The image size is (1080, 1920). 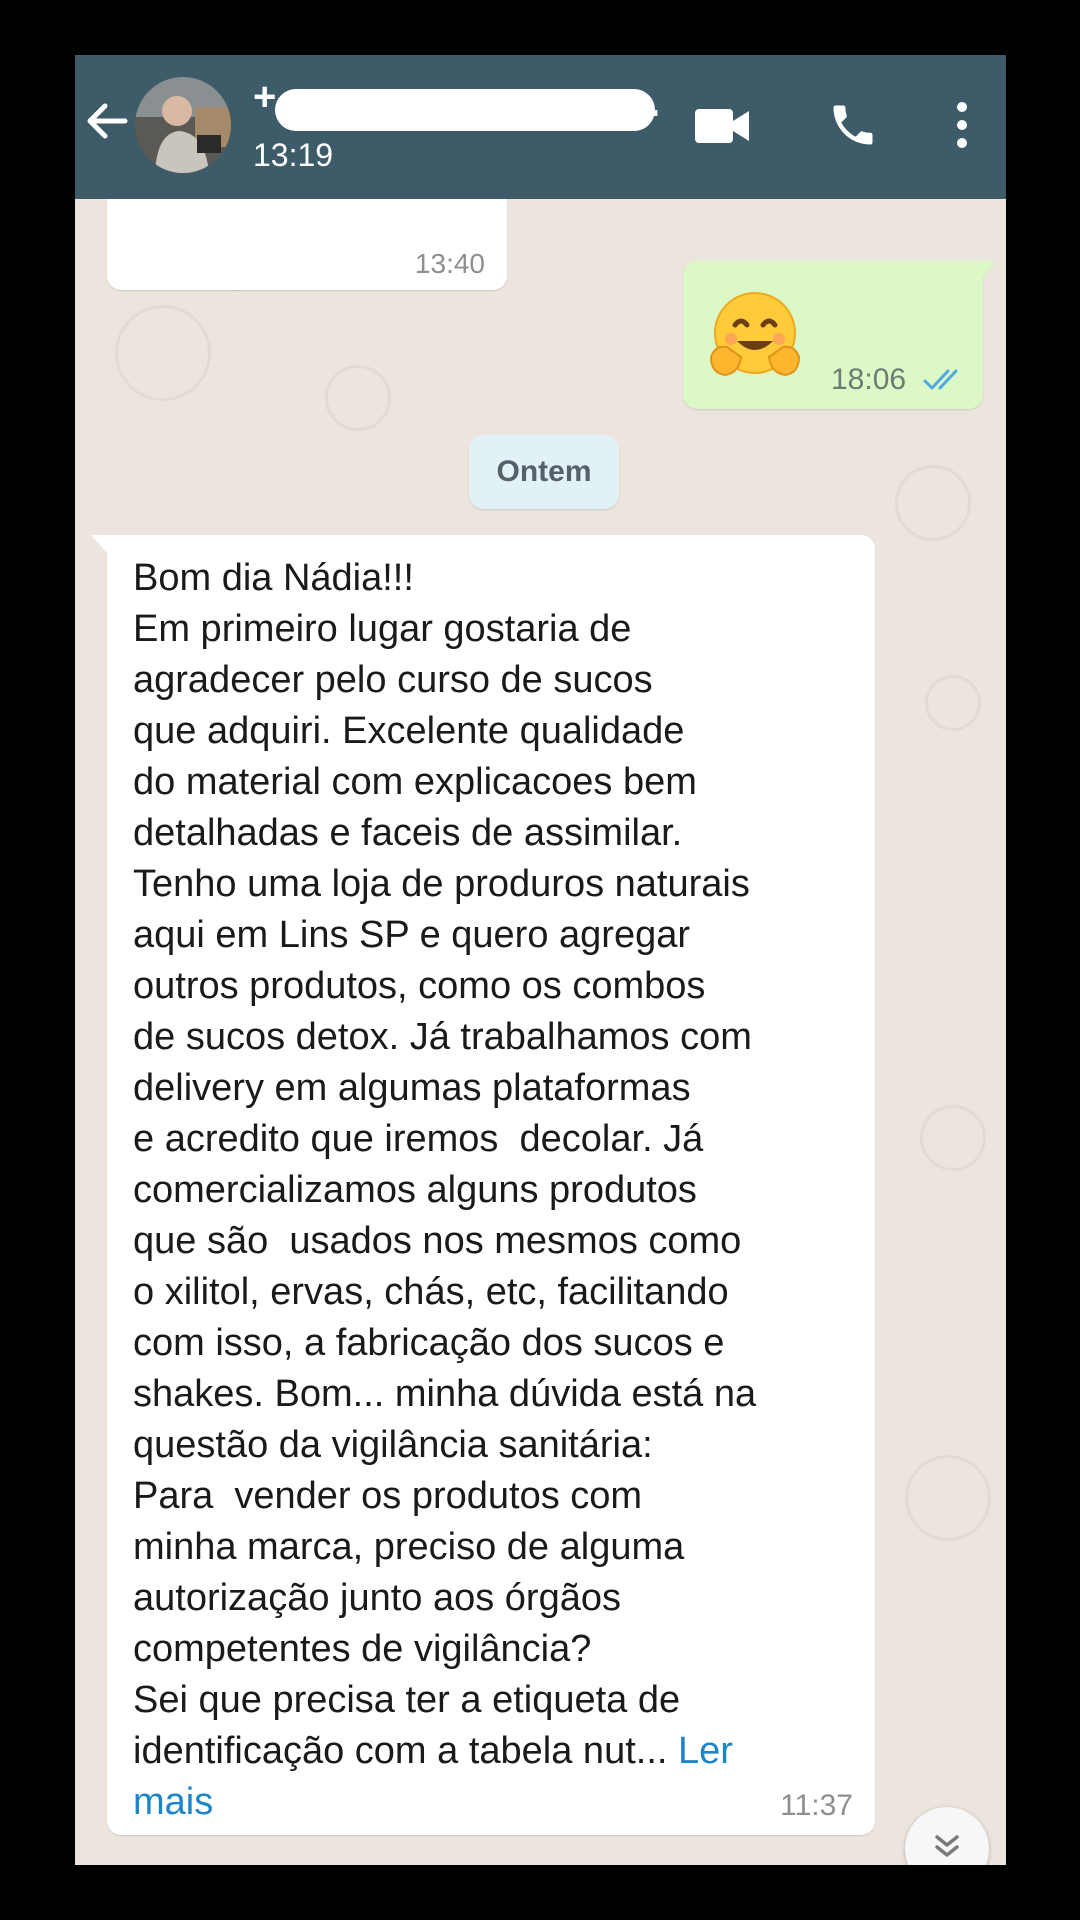 I want to click on phone-icon, so click(x=853, y=125).